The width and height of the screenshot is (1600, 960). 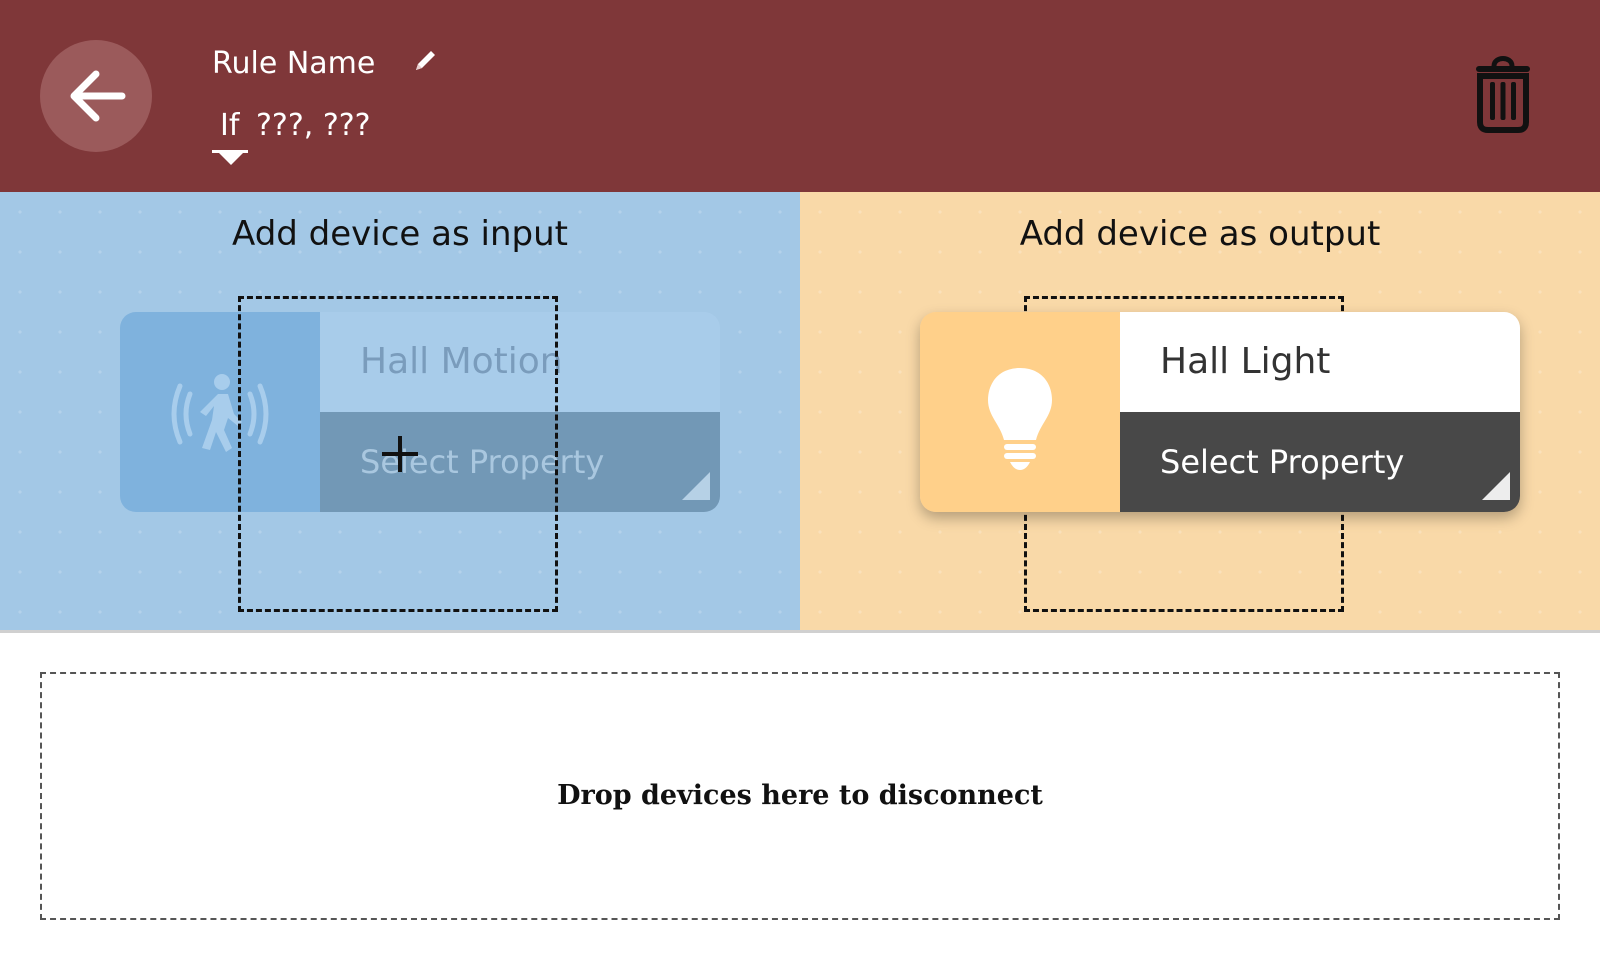 What do you see at coordinates (1200, 234) in the screenshot?
I see `output-panel-title: Add device as output` at bounding box center [1200, 234].